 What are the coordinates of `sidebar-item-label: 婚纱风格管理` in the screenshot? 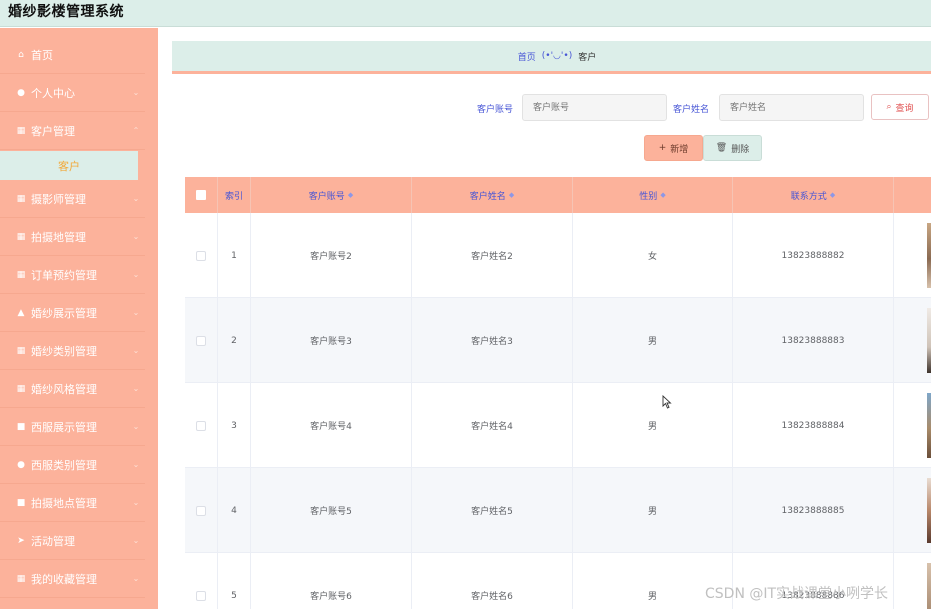 It's located at (64, 389).